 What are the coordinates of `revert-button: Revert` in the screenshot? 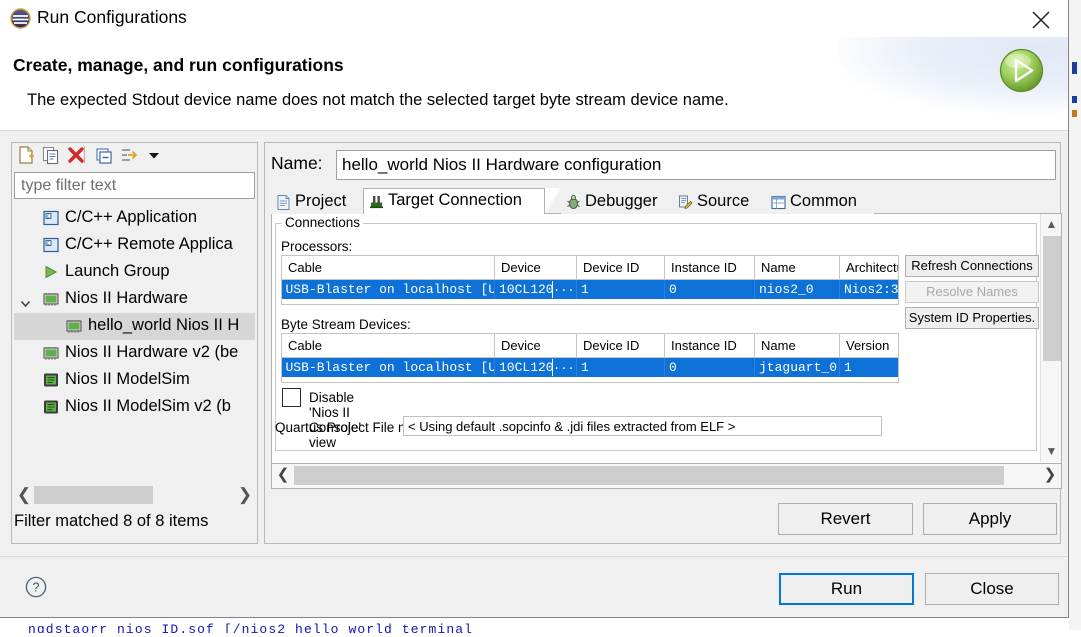 It's located at (845, 519).